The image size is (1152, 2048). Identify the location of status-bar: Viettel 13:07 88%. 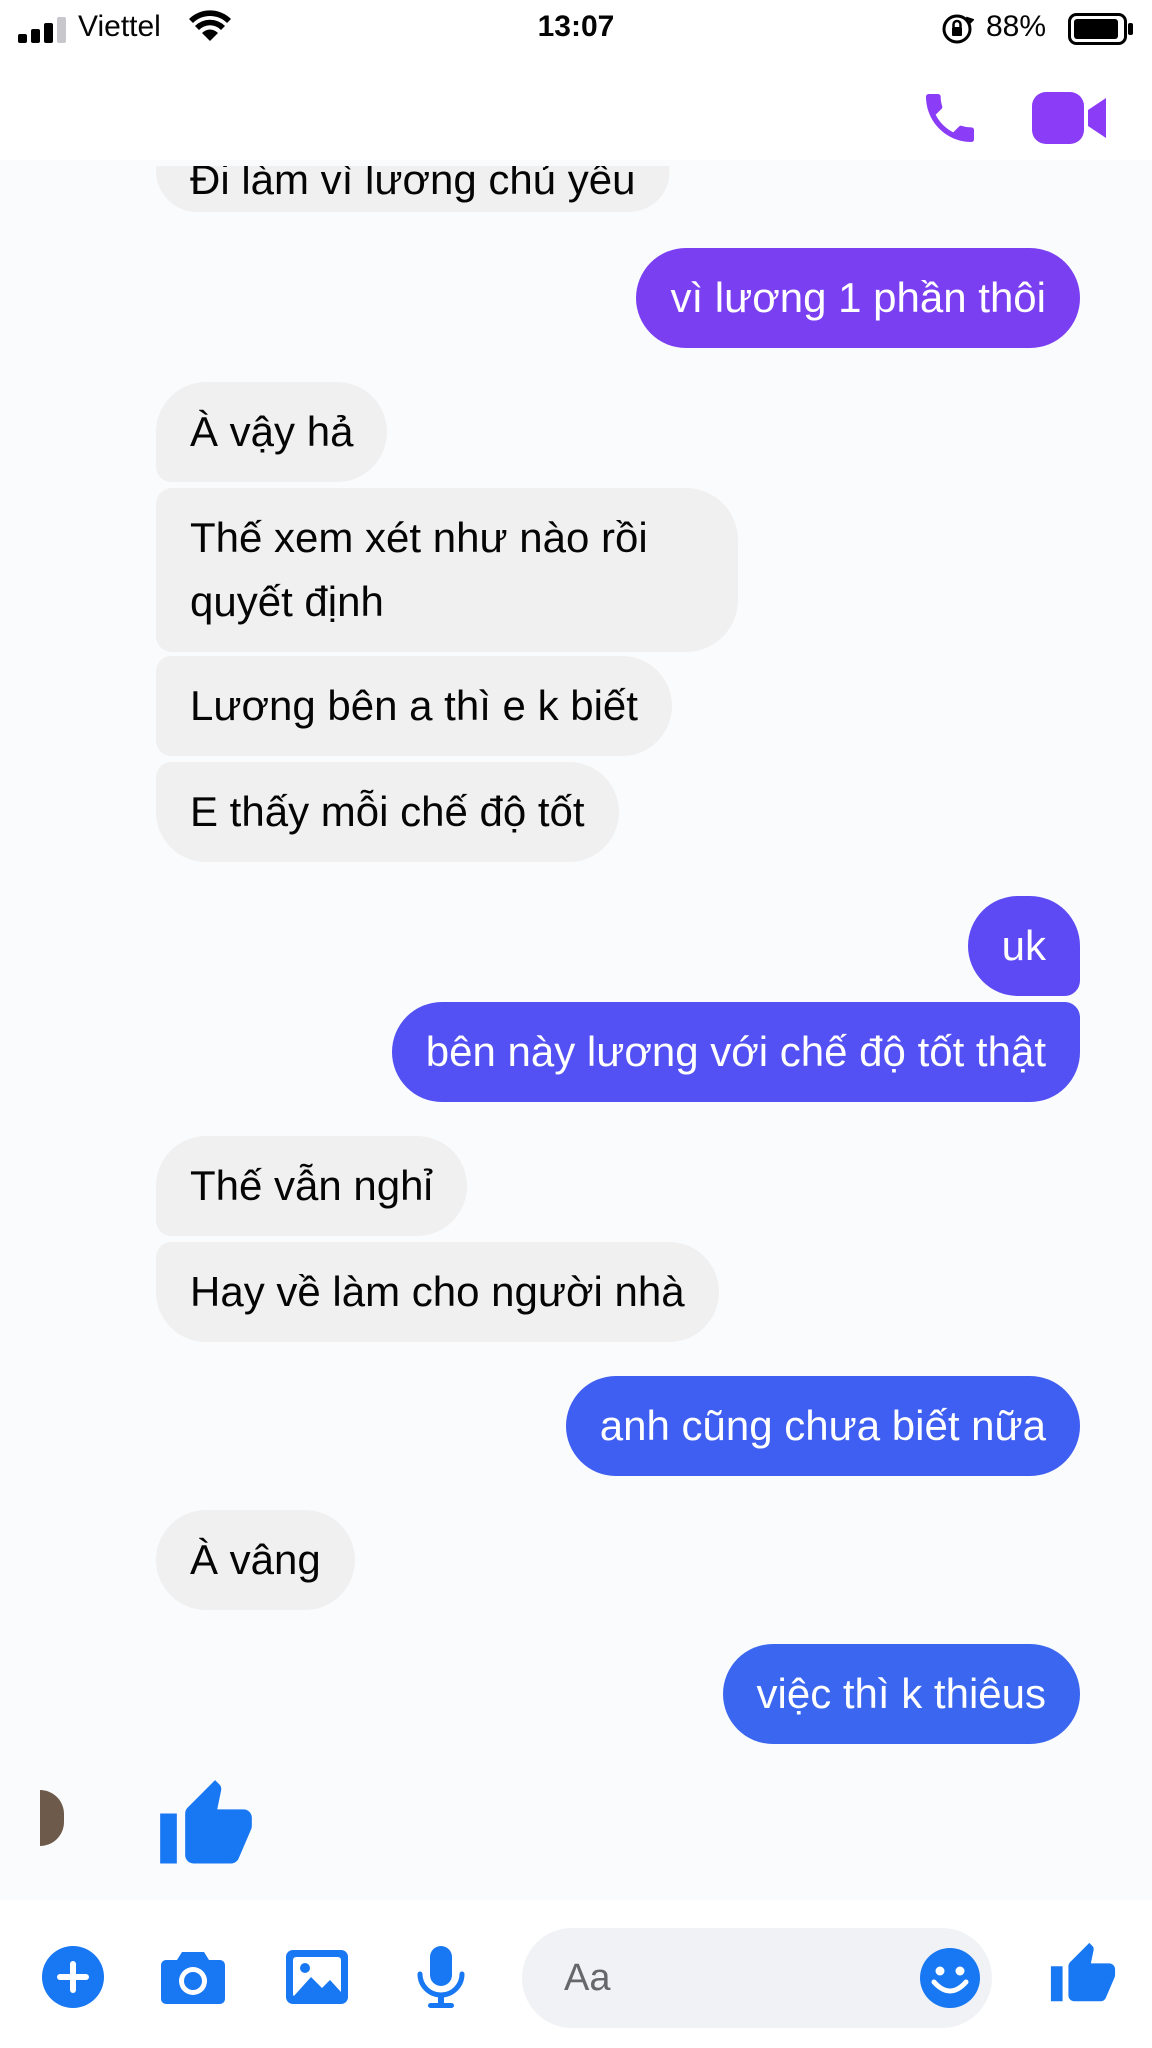
(576, 30).